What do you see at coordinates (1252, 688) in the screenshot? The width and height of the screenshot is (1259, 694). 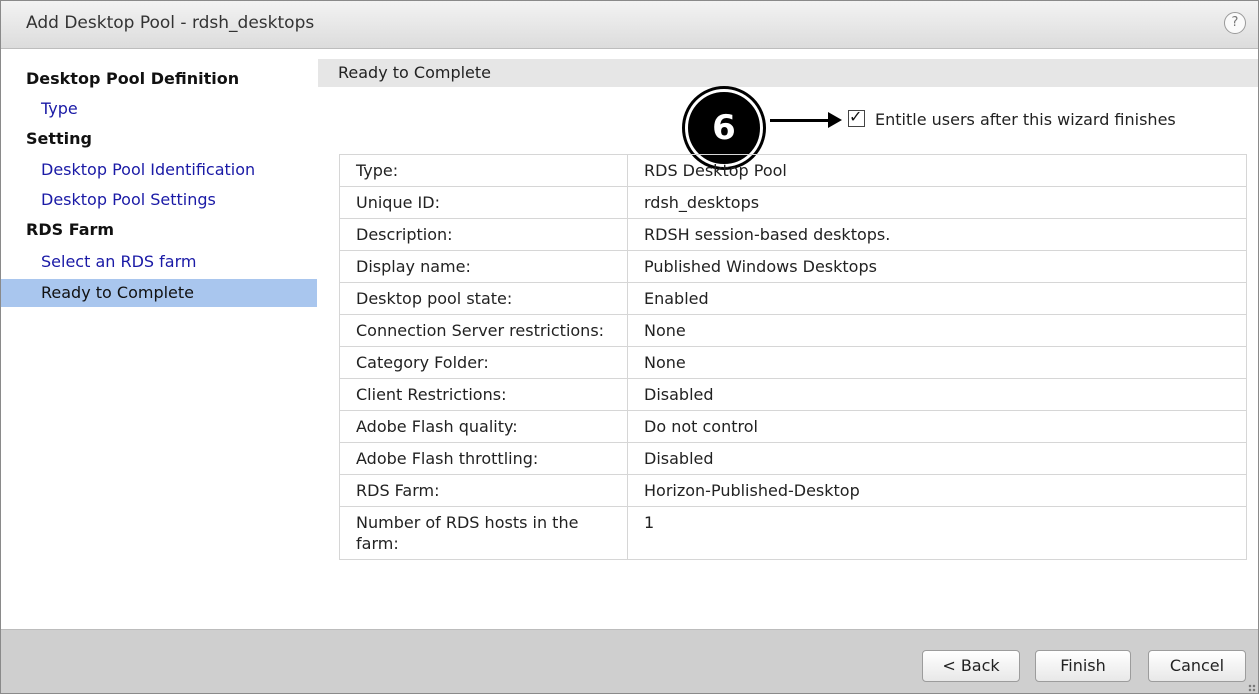 I see `resize-grip-icon` at bounding box center [1252, 688].